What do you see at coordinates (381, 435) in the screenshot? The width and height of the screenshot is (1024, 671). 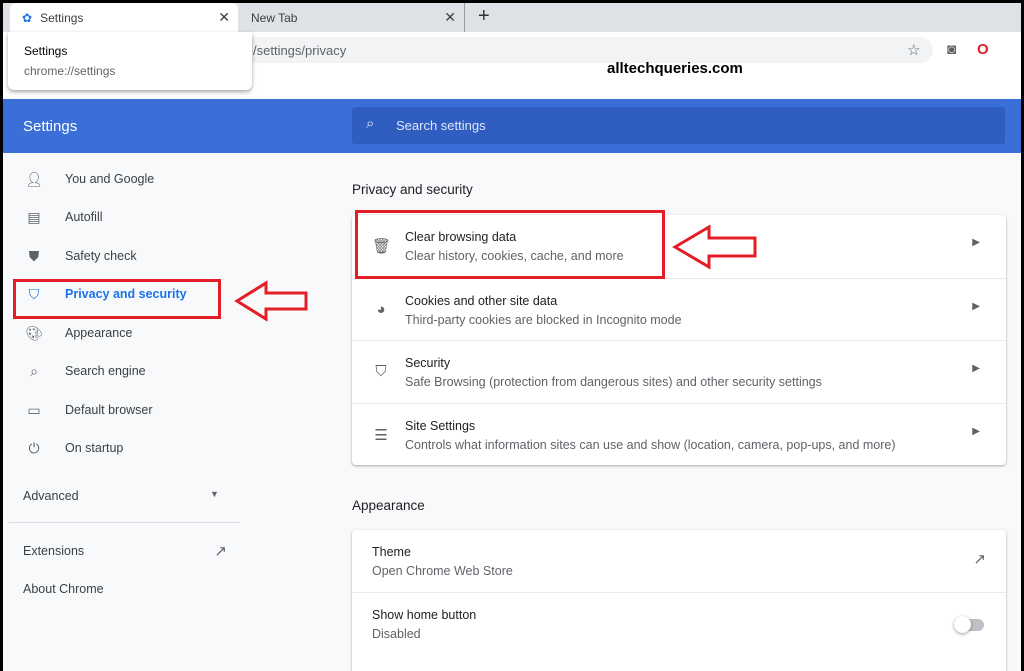 I see `sliders-icon: ☰` at bounding box center [381, 435].